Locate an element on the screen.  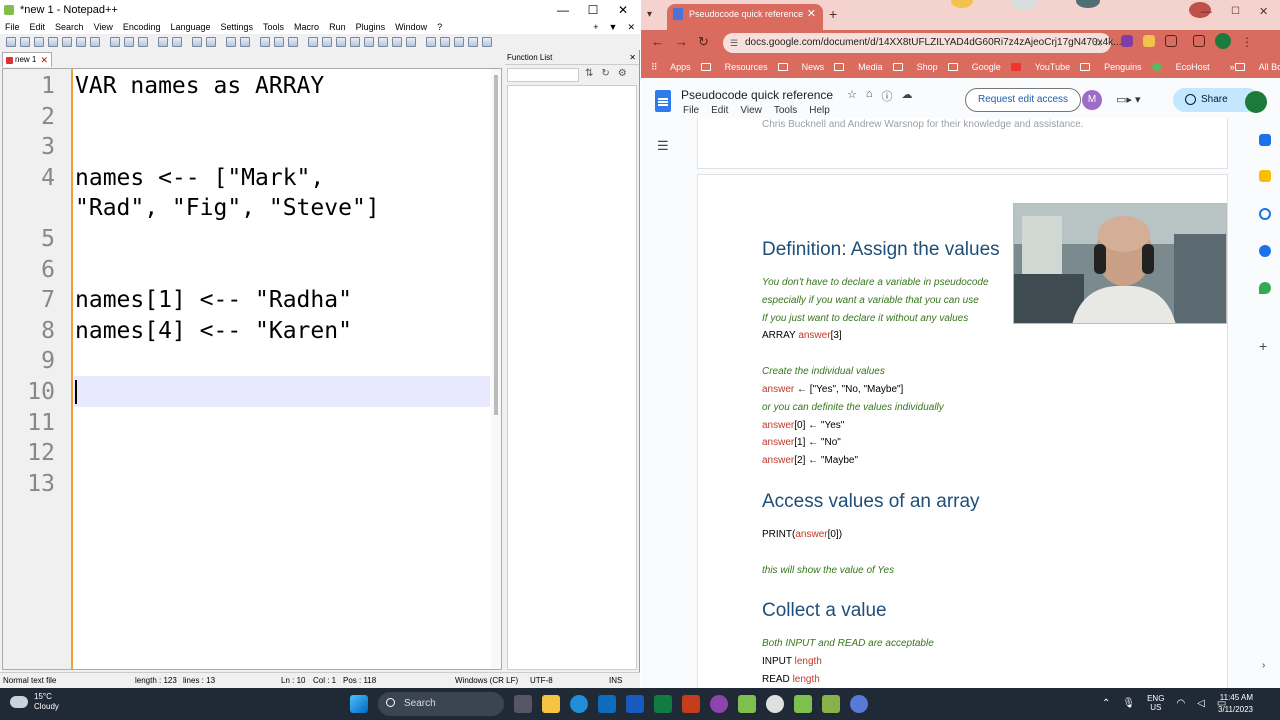
find-icon is located at coordinates (197, 42).